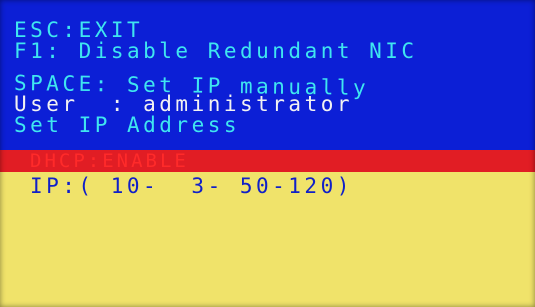 The height and width of the screenshot is (307, 535). Describe the element at coordinates (109, 161) in the screenshot. I see `dhcp-status-label: DHCP:ENABLE` at that location.